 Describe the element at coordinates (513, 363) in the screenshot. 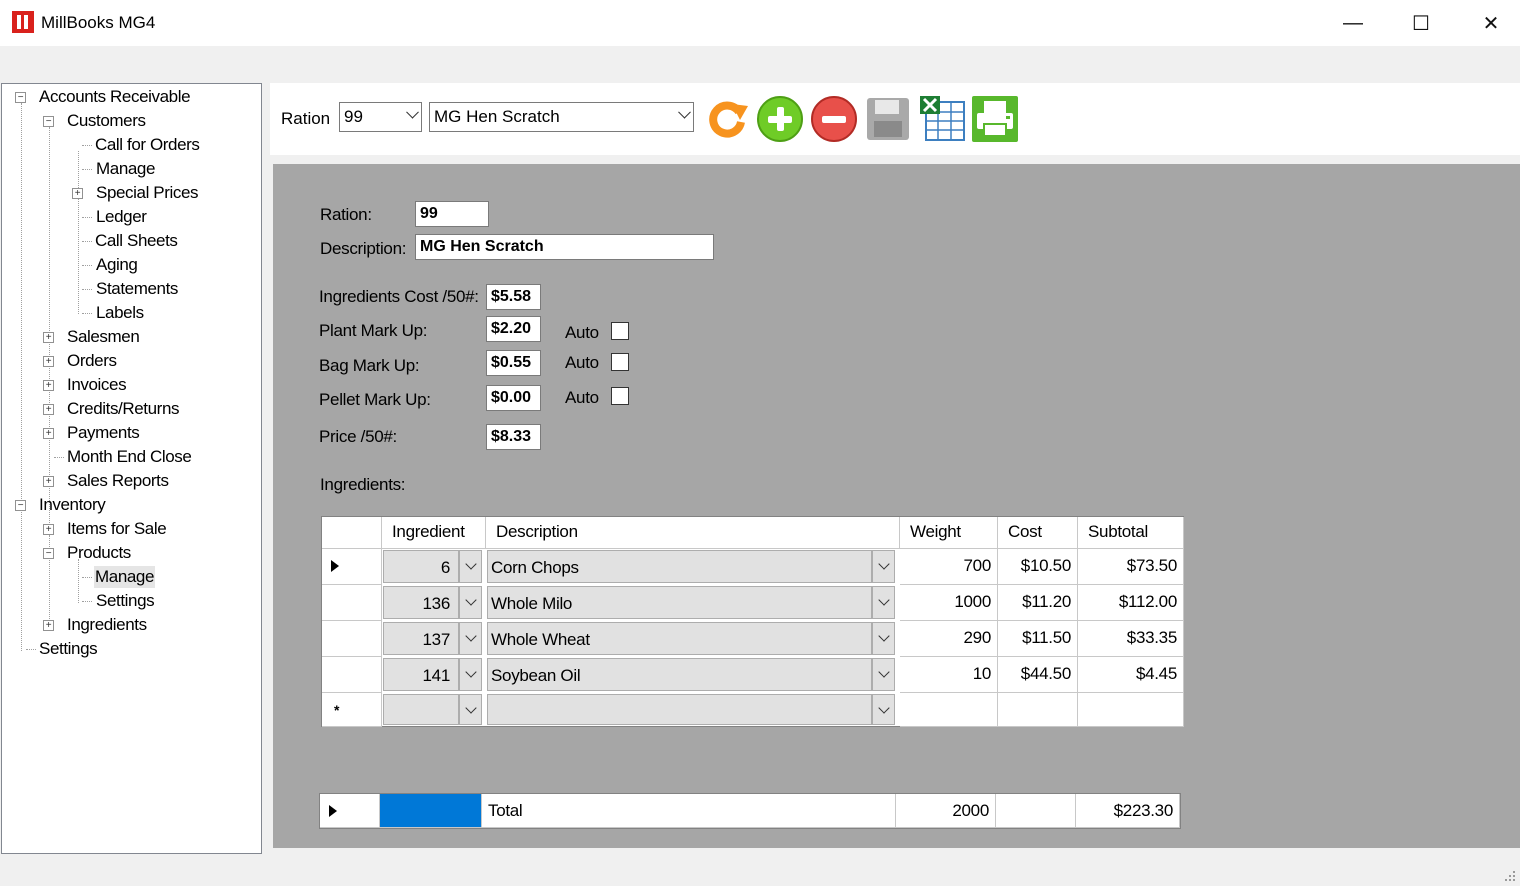

I see `bag-markup-field: $0.55` at that location.